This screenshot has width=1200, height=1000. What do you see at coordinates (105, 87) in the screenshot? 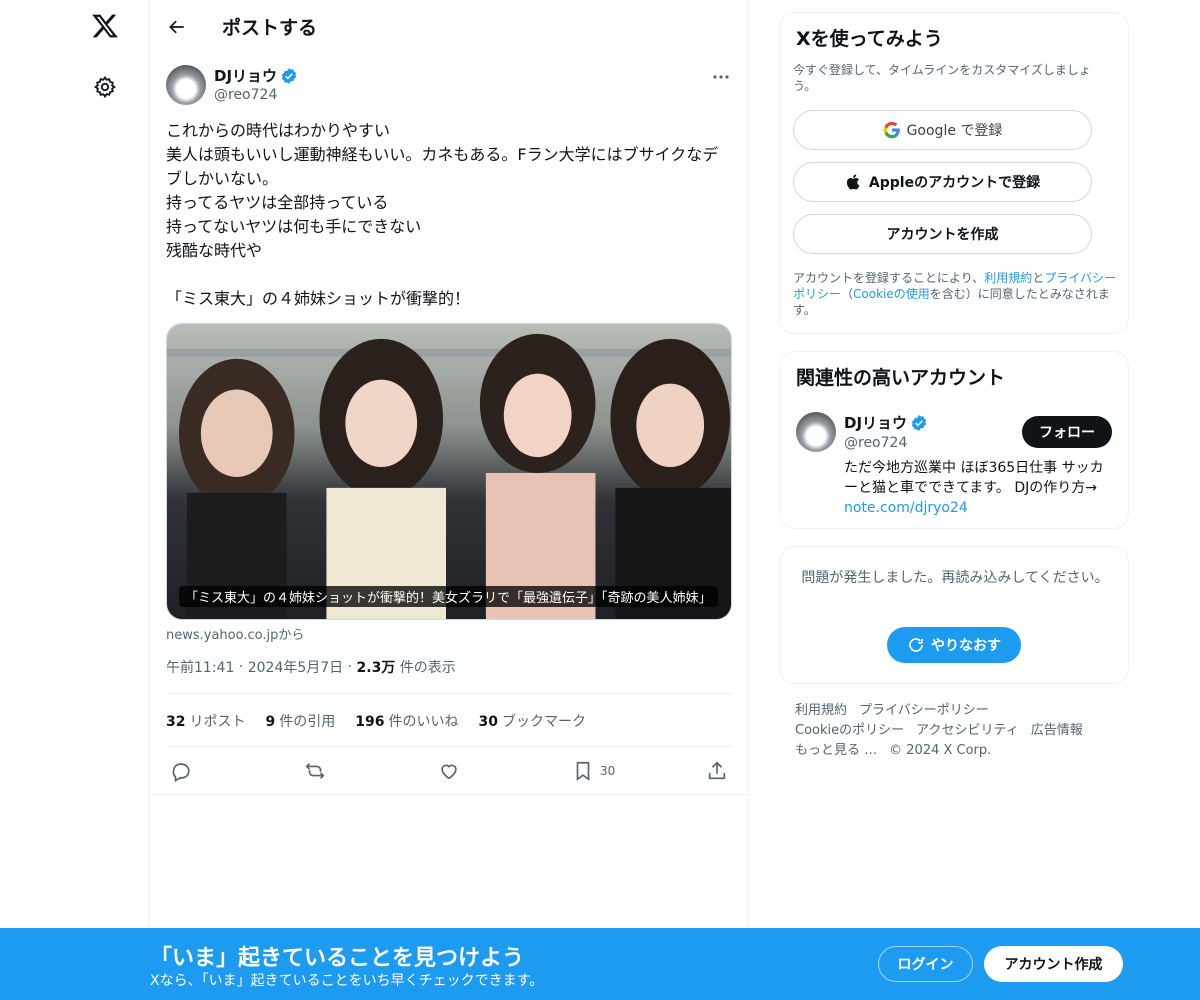
I see `gear-icon` at bounding box center [105, 87].